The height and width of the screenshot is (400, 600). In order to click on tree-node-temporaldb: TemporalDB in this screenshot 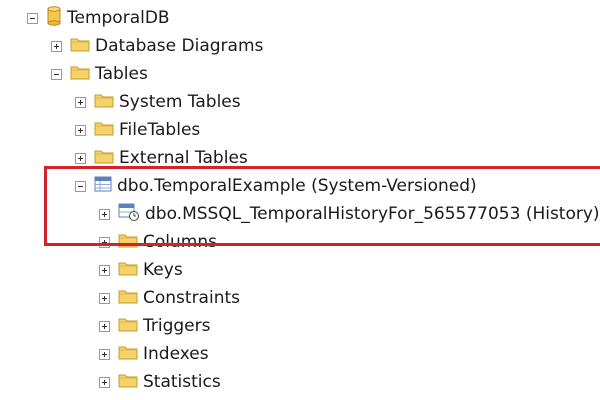, I will do `click(98, 18)`.